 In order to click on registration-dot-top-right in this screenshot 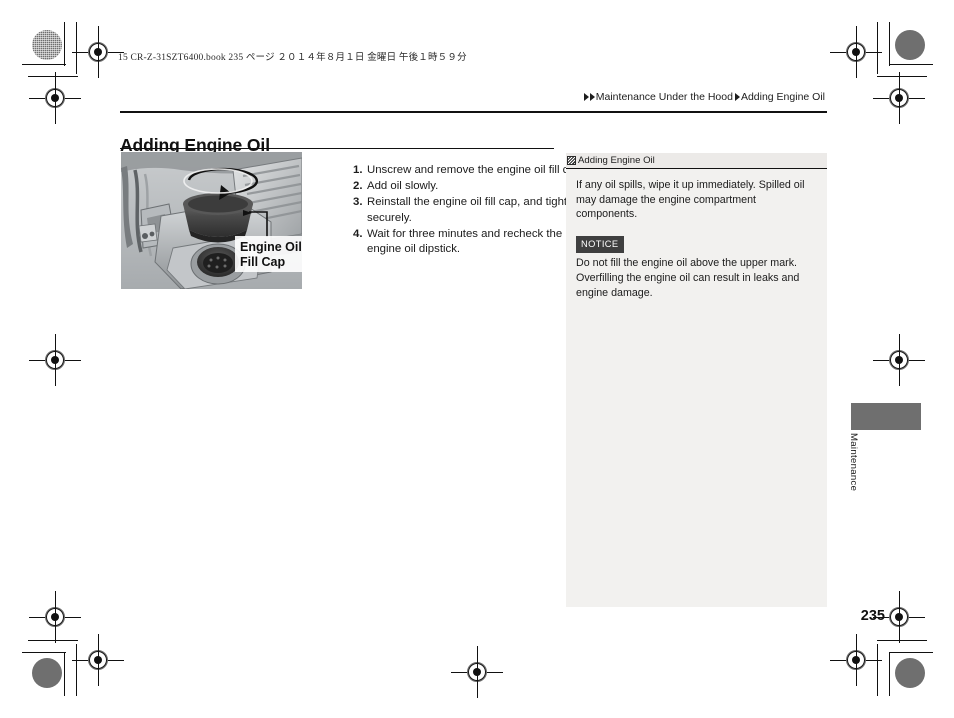, I will do `click(910, 45)`.